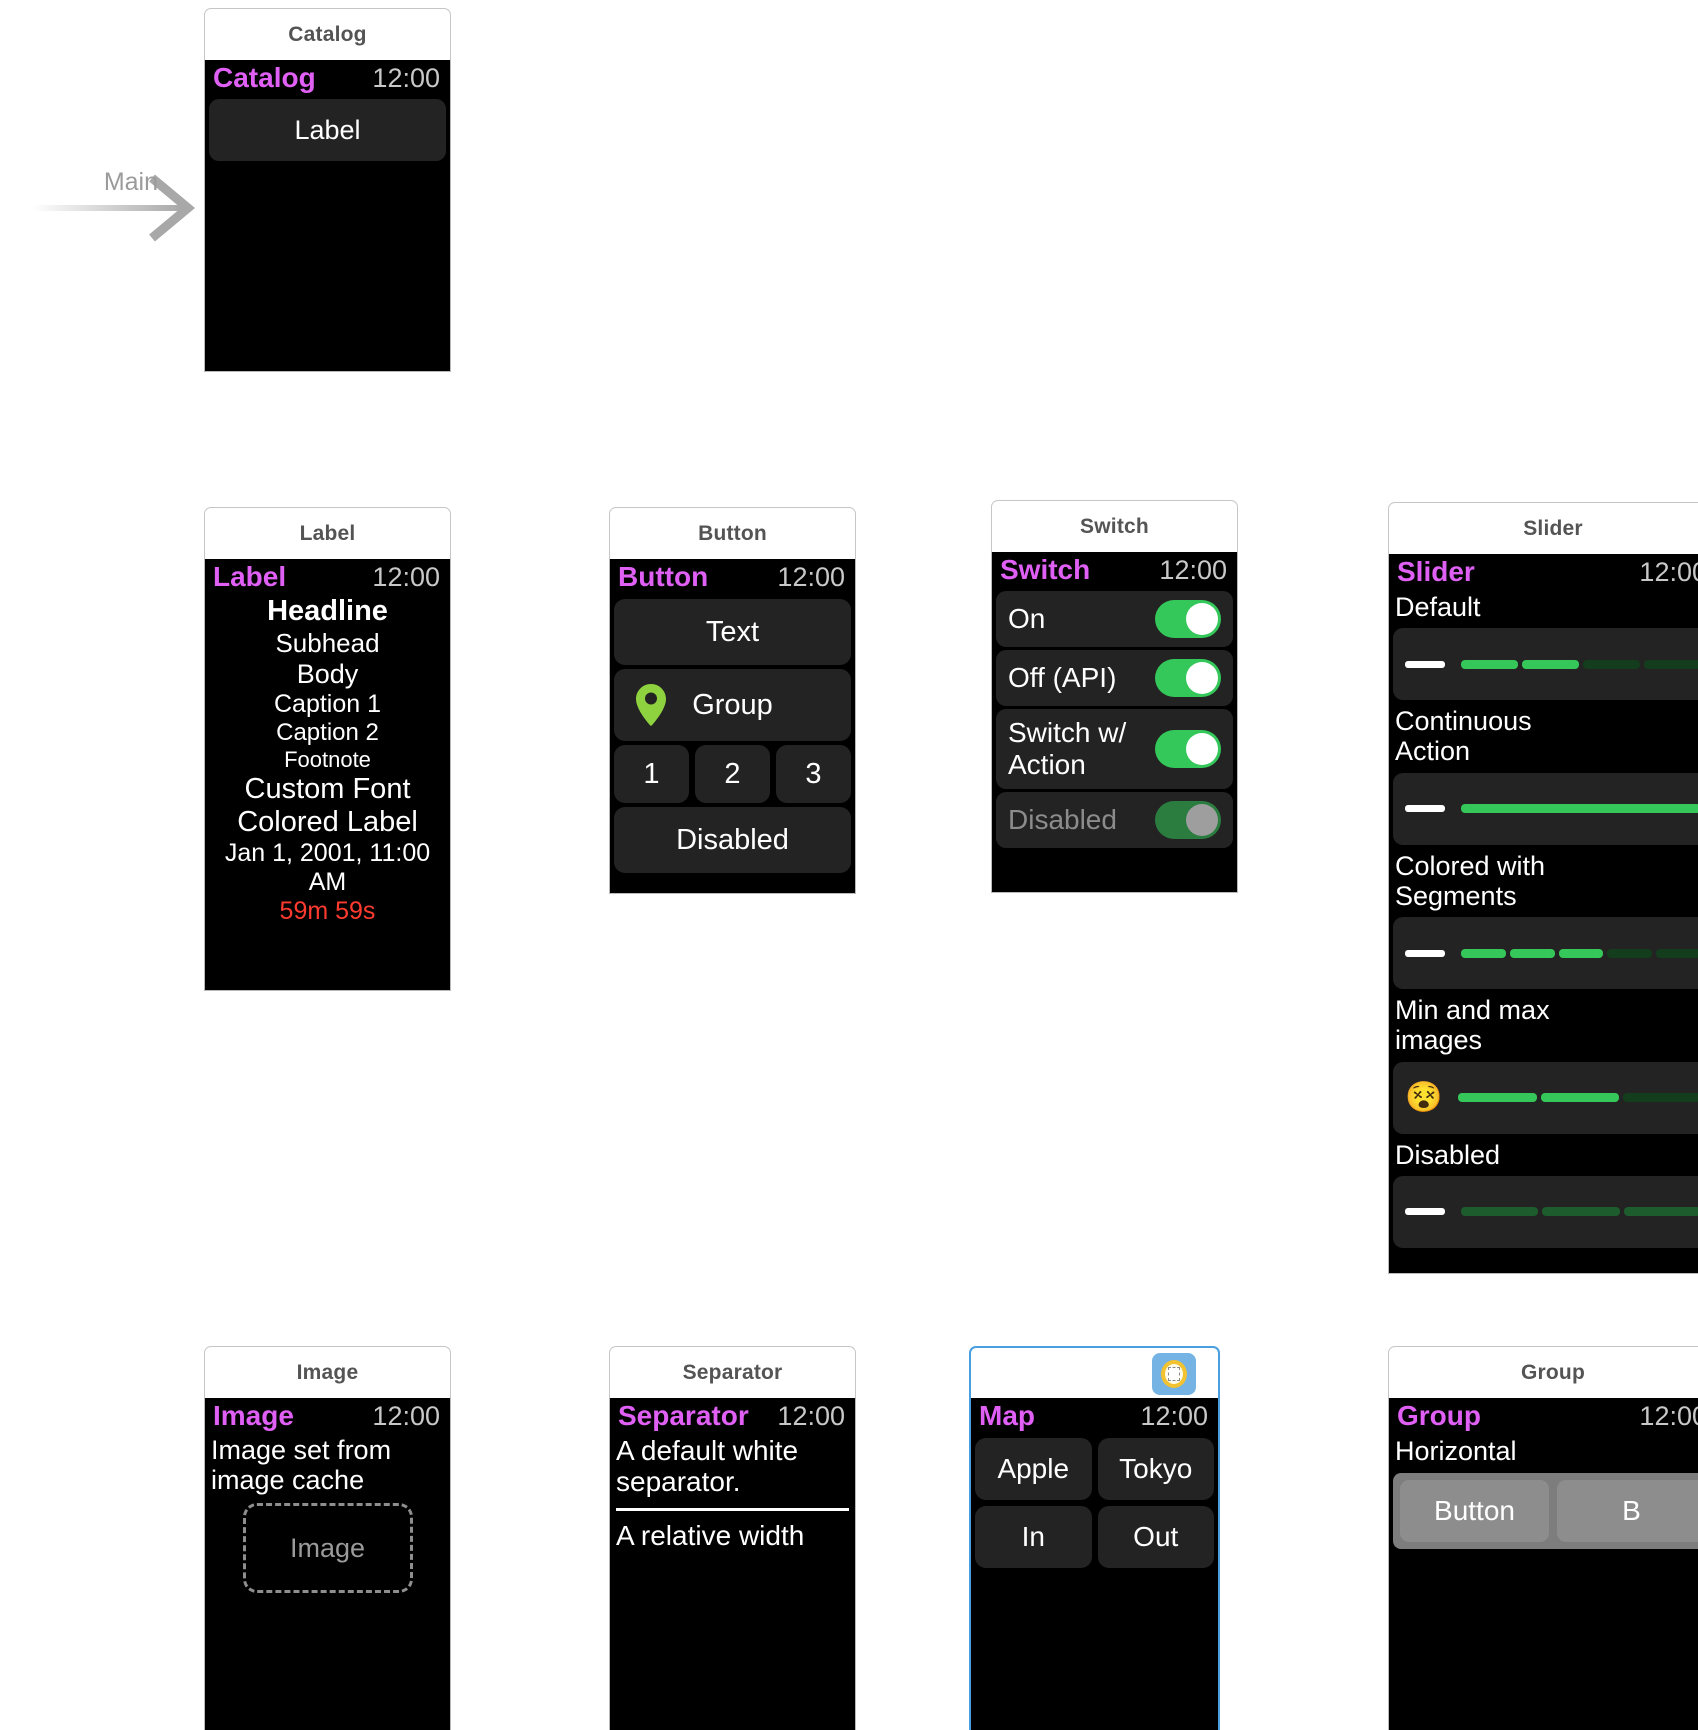 This screenshot has width=1698, height=1730. What do you see at coordinates (1067, 748) in the screenshot?
I see `switch-label-action: Switch w/ Action` at bounding box center [1067, 748].